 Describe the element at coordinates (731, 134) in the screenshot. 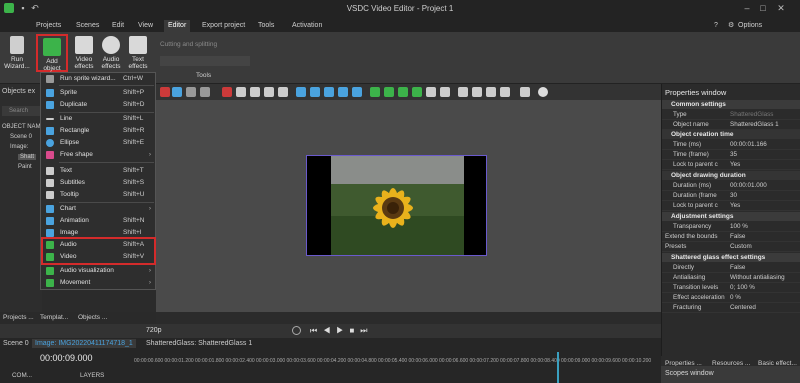

I see `section-creation: Object creation time` at that location.